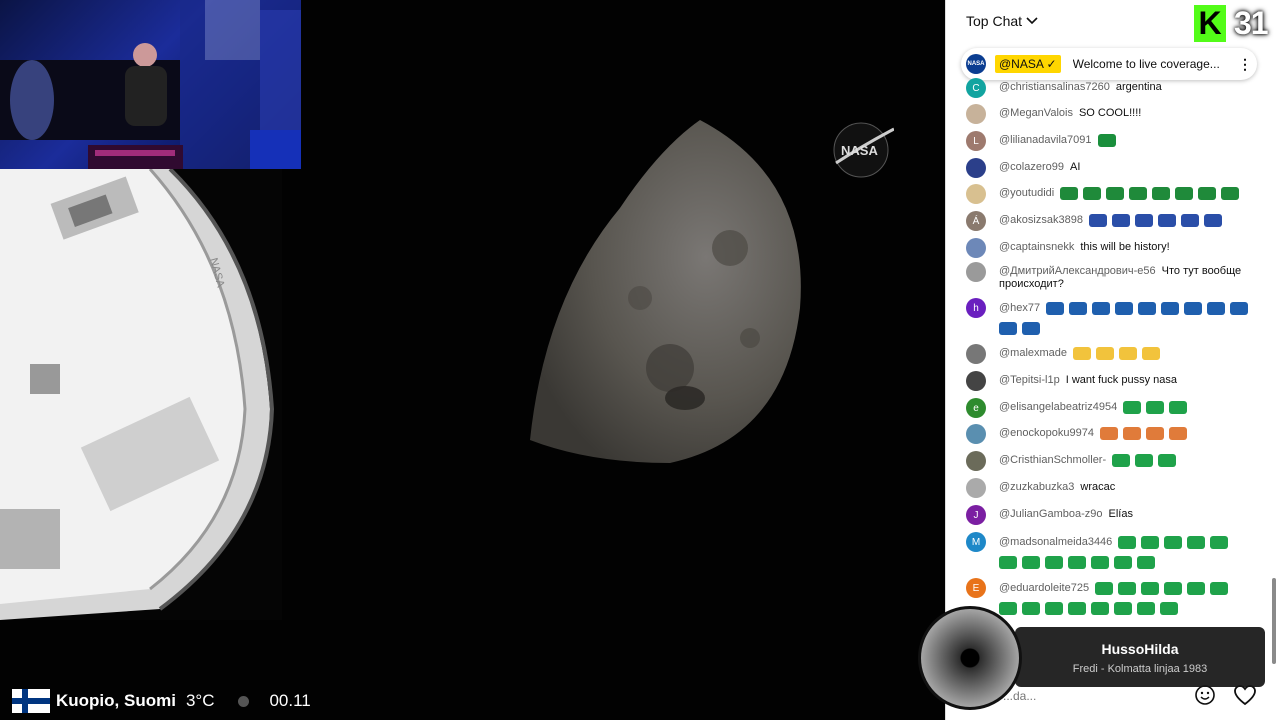 Image resolution: width=1280 pixels, height=720 pixels. What do you see at coordinates (1111, 88) in the screenshot?
I see `chat-message: C @christiansalinas7260 argentina` at bounding box center [1111, 88].